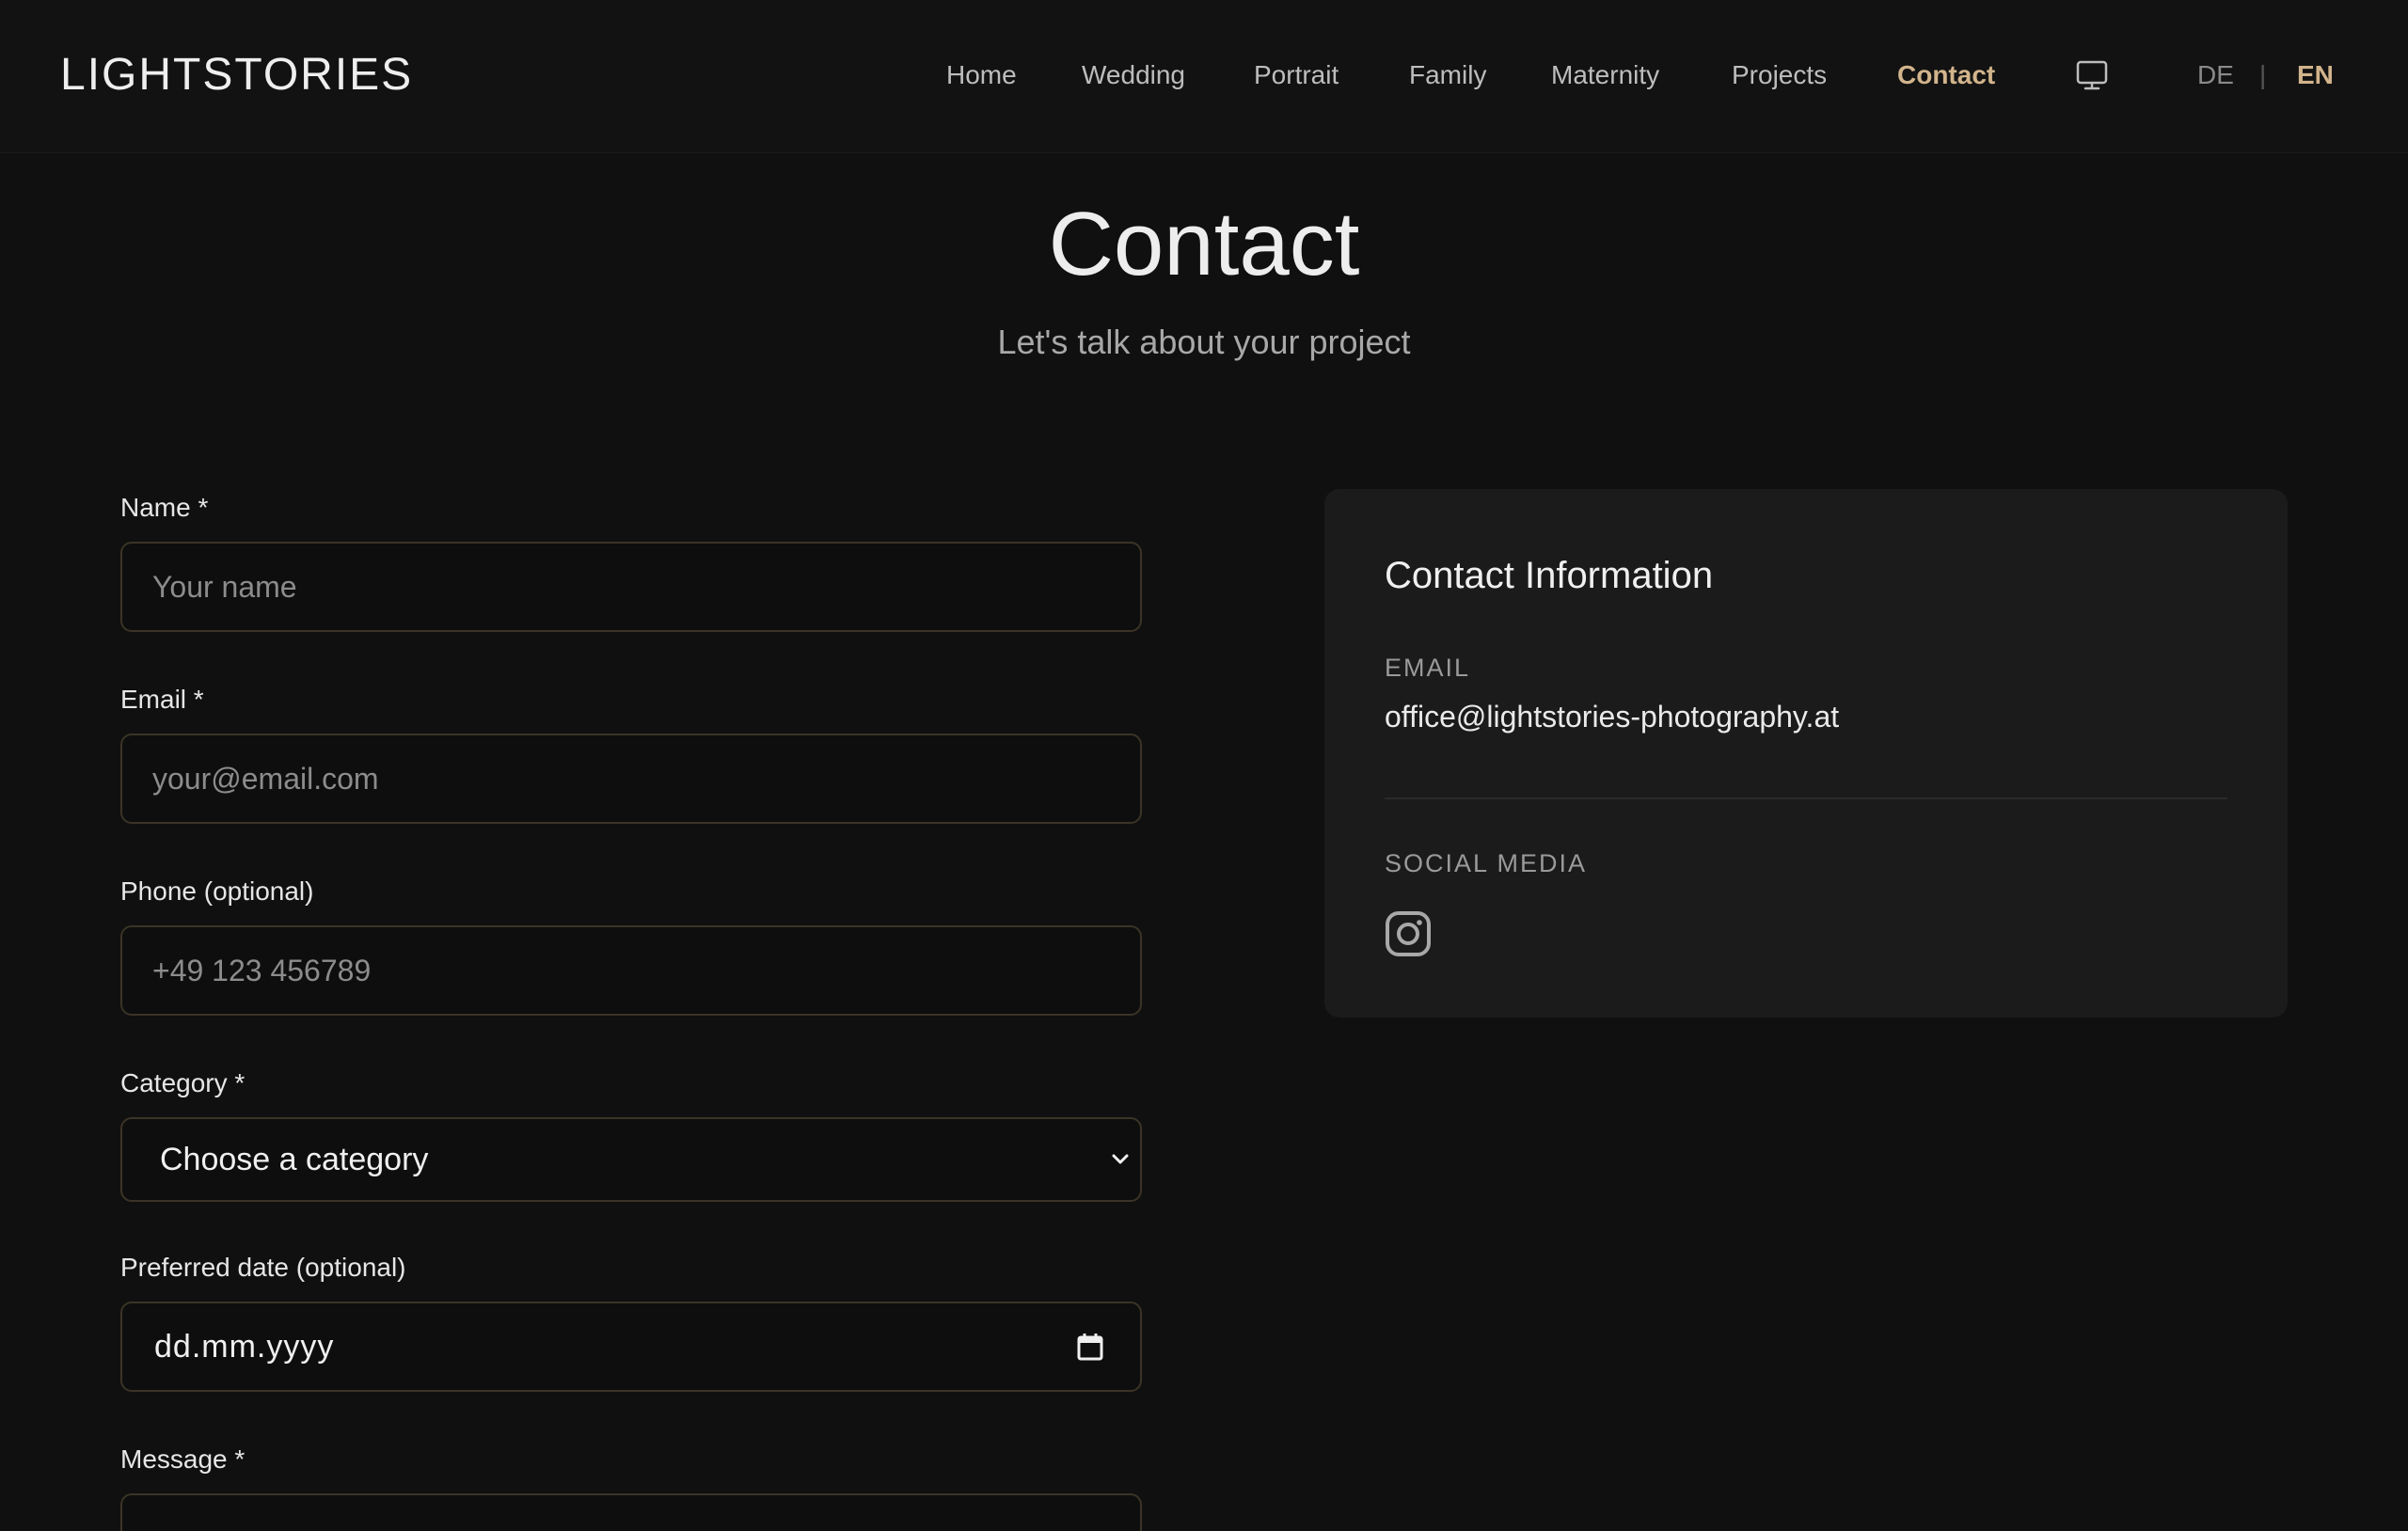 The image size is (2408, 1531). Describe the element at coordinates (1612, 716) in the screenshot. I see `contact-email-link: office@lightstories-photography.at` at that location.